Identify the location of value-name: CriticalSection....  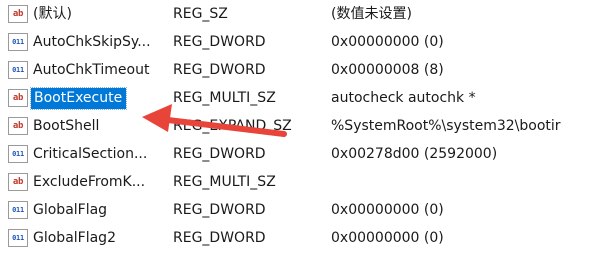
(90, 154).